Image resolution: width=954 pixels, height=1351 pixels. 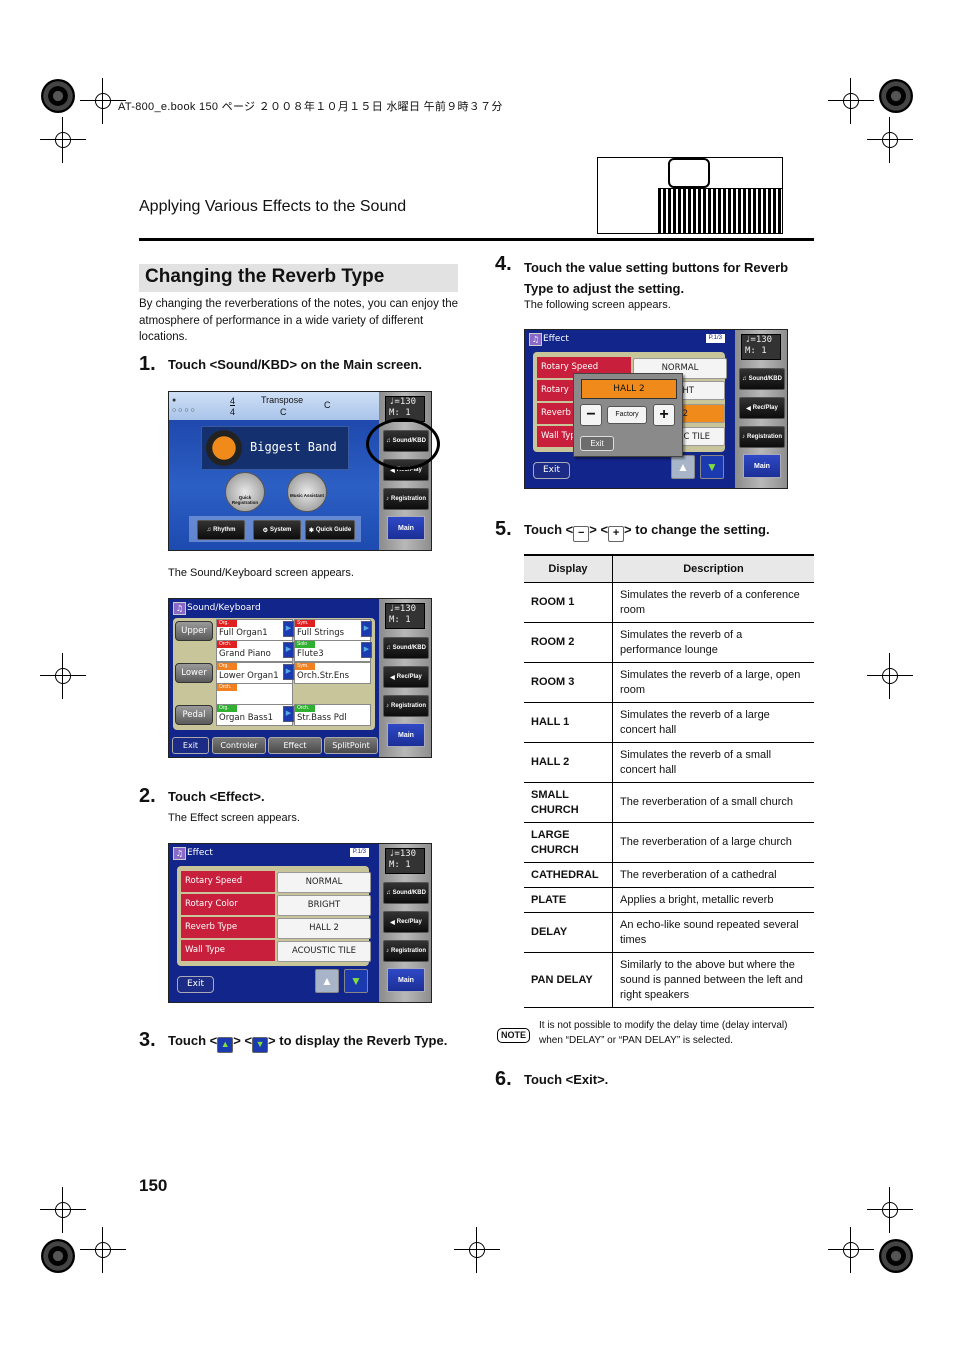 What do you see at coordinates (276, 928) in the screenshot?
I see `effect-row: Reverb Type HALL 2` at bounding box center [276, 928].